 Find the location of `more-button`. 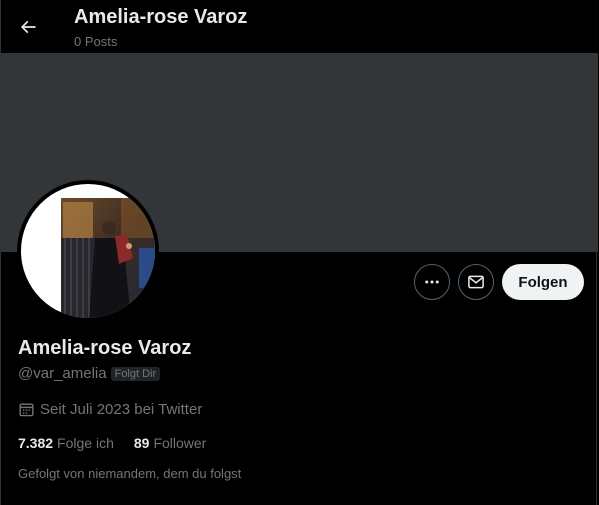

more-button is located at coordinates (432, 282).